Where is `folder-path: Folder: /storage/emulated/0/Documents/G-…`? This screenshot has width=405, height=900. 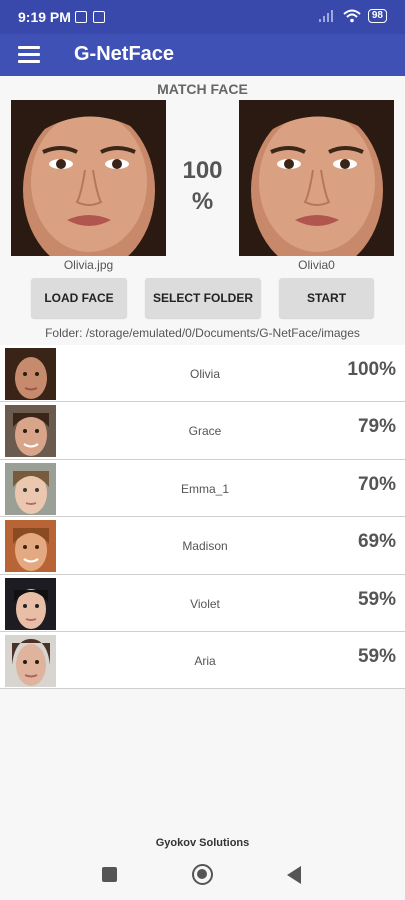 folder-path: Folder: /storage/emulated/0/Documents/G-… is located at coordinates (202, 333).